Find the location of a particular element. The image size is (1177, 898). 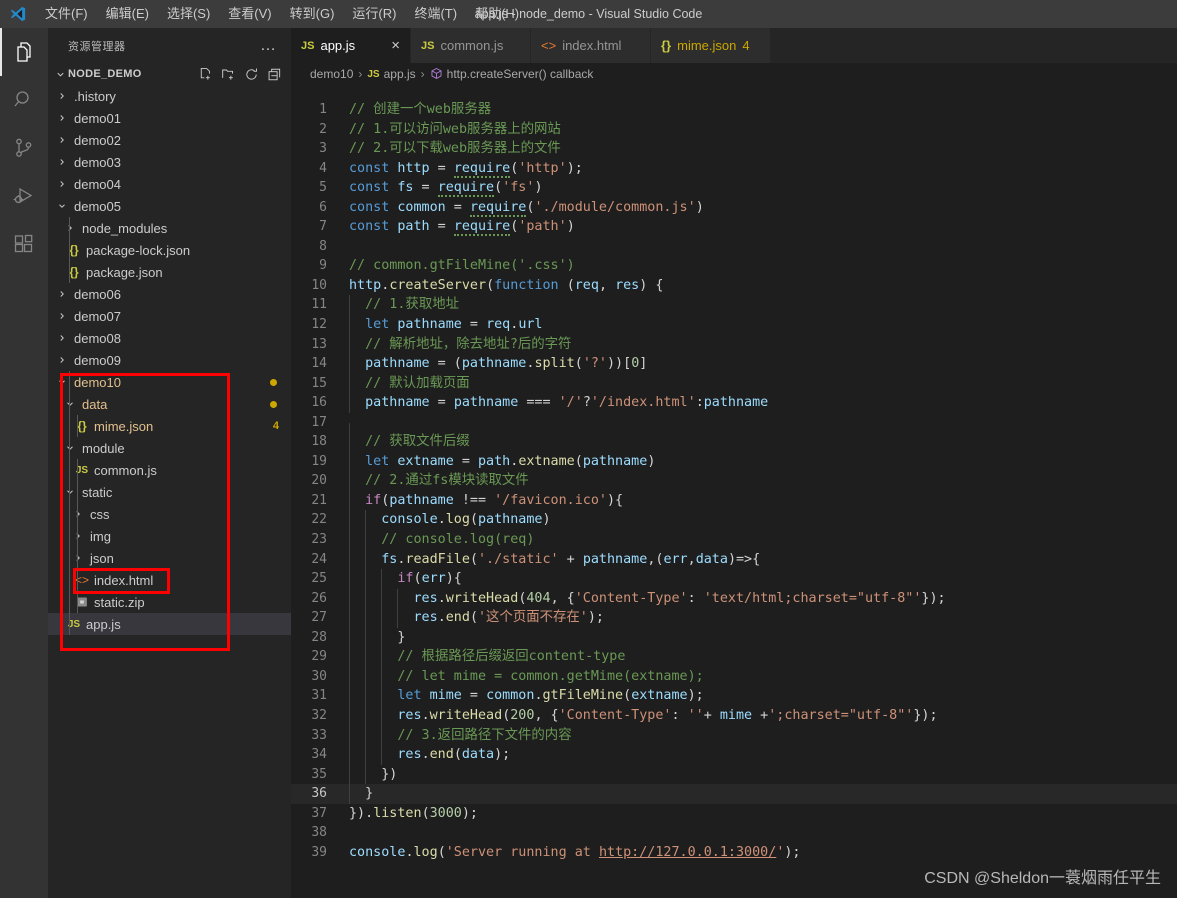

chevron-down-icon is located at coordinates (61, 206).